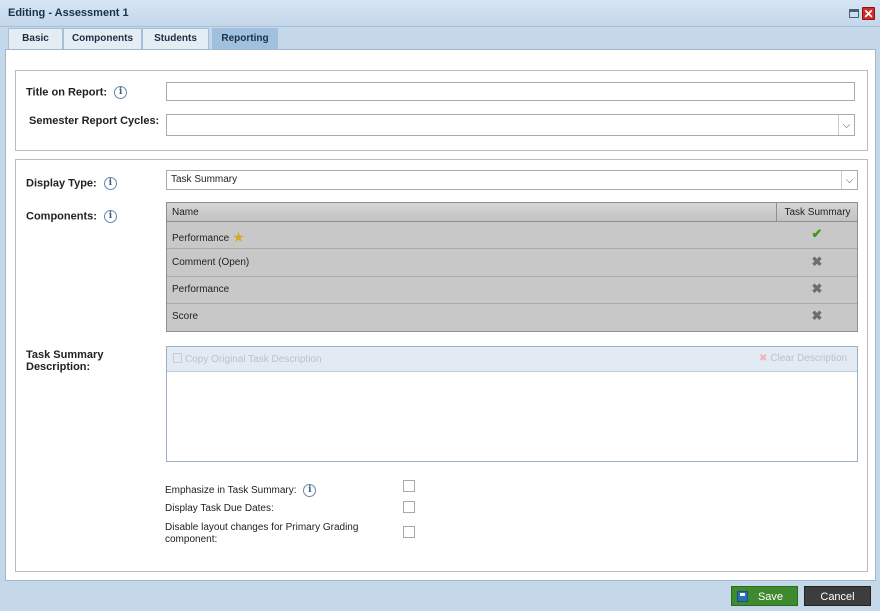  Describe the element at coordinates (817, 212) in the screenshot. I see `column-header-task-summary: Task Summary` at that location.